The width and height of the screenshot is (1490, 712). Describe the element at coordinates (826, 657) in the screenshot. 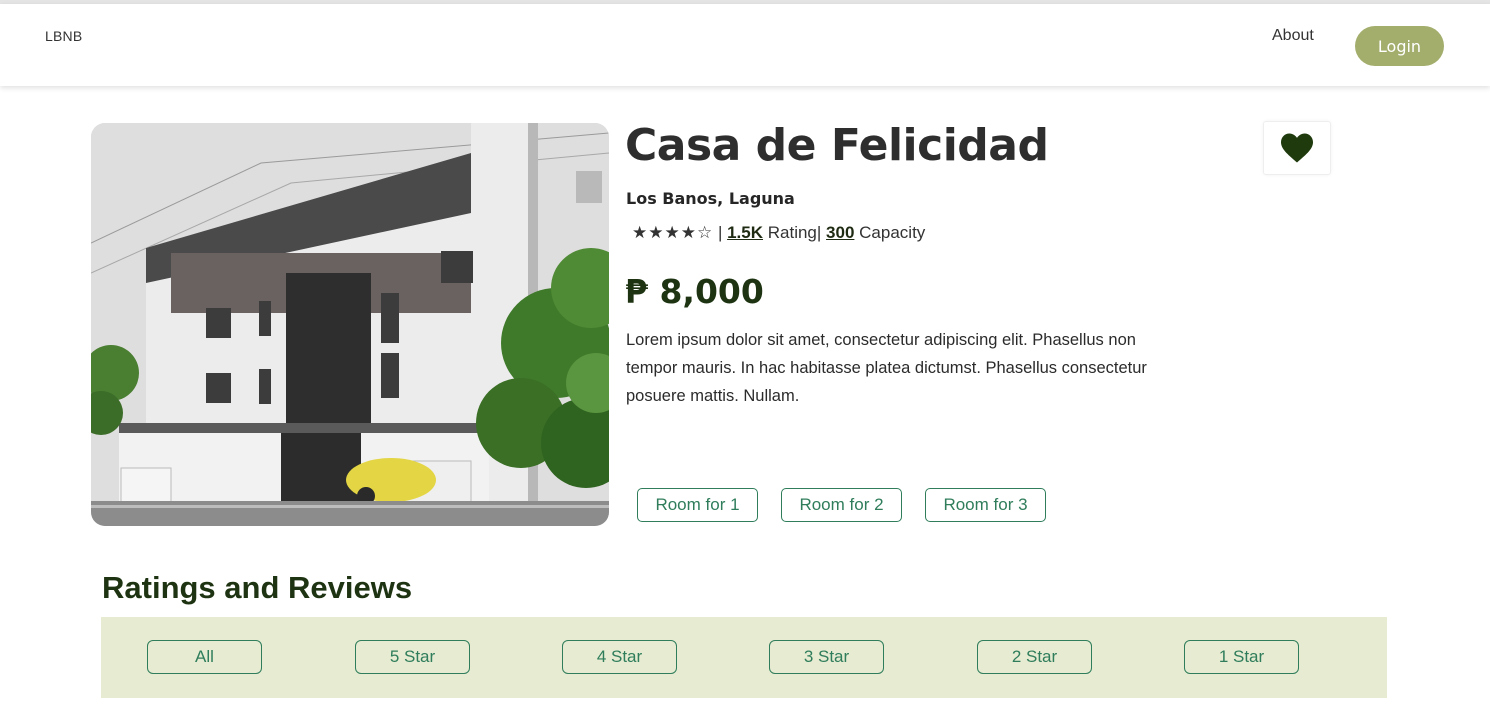

I see `filter-3-star-button: 3 Star` at that location.